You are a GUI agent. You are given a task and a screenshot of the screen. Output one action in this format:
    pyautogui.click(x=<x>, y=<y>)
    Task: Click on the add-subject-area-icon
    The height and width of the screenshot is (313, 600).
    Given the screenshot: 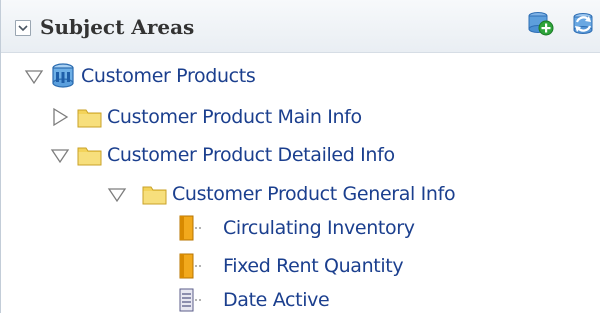 What is the action you would take?
    pyautogui.click(x=540, y=25)
    